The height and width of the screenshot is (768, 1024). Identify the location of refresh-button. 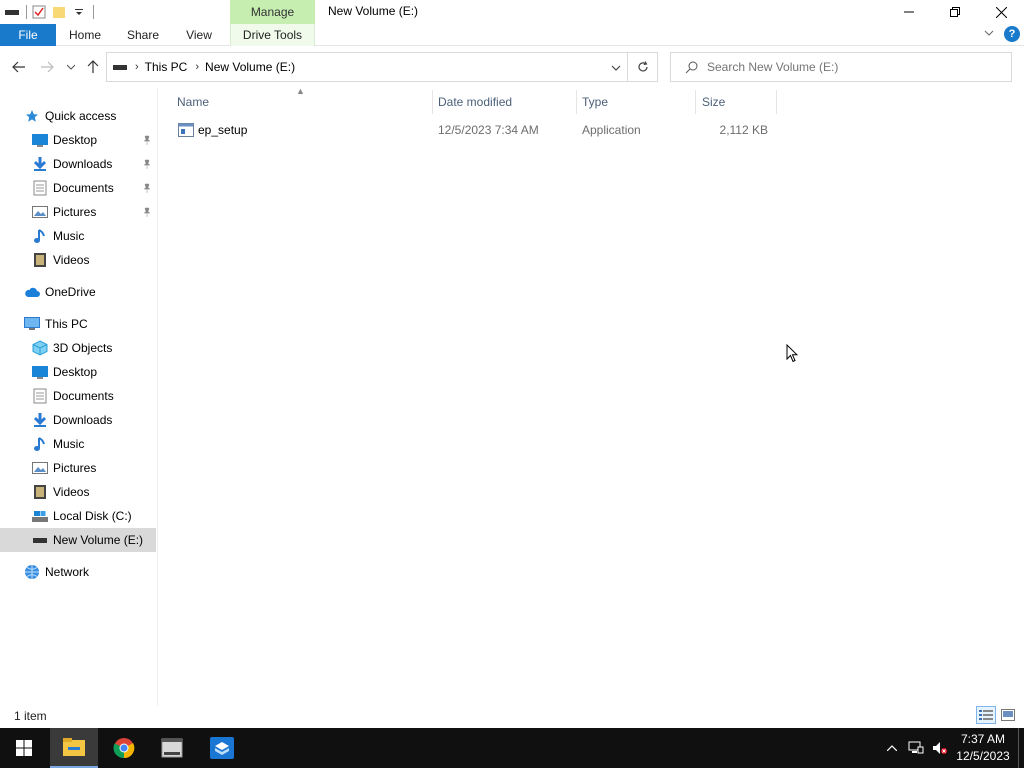
(642, 67).